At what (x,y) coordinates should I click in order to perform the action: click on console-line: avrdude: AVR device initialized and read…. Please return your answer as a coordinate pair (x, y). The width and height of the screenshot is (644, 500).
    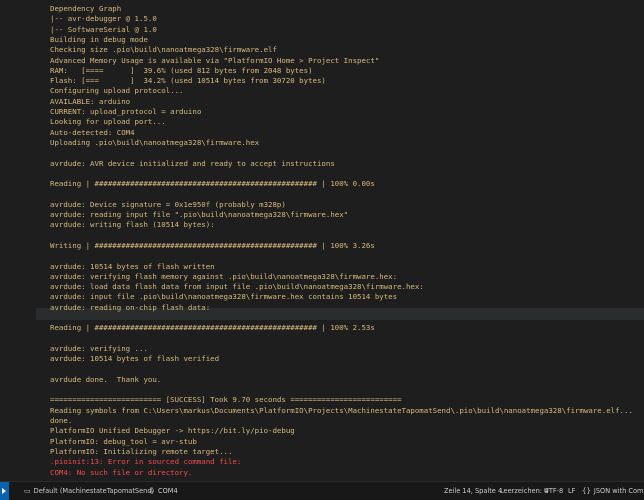
    Looking at the image, I should click on (192, 163).